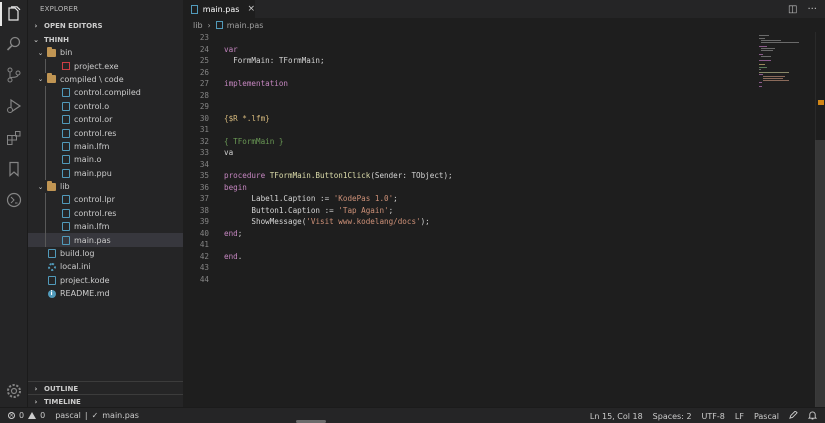  What do you see at coordinates (820, 273) in the screenshot?
I see `scrollbar-thumb` at bounding box center [820, 273].